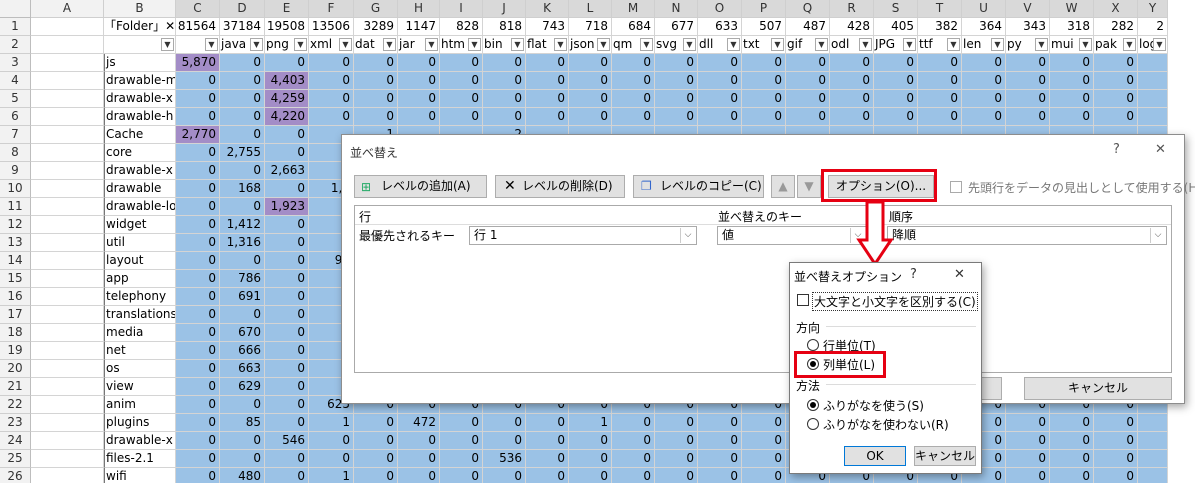 The height and width of the screenshot is (483, 1195). Describe the element at coordinates (504, 27) in the screenshot. I see `cell-j1: 818` at that location.